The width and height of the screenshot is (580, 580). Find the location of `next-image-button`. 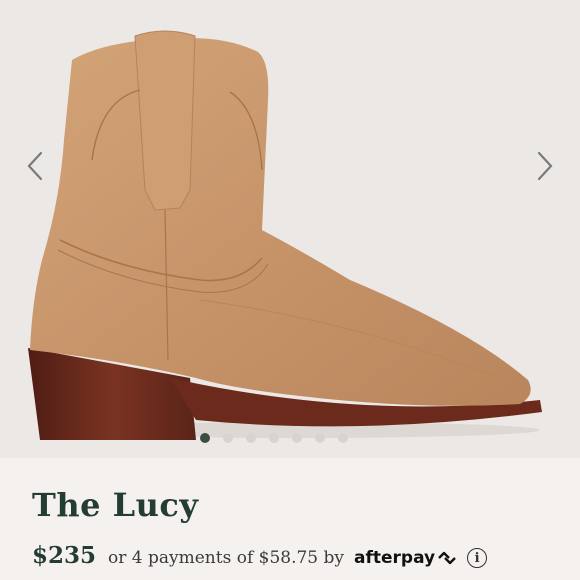

next-image-button is located at coordinates (545, 166).